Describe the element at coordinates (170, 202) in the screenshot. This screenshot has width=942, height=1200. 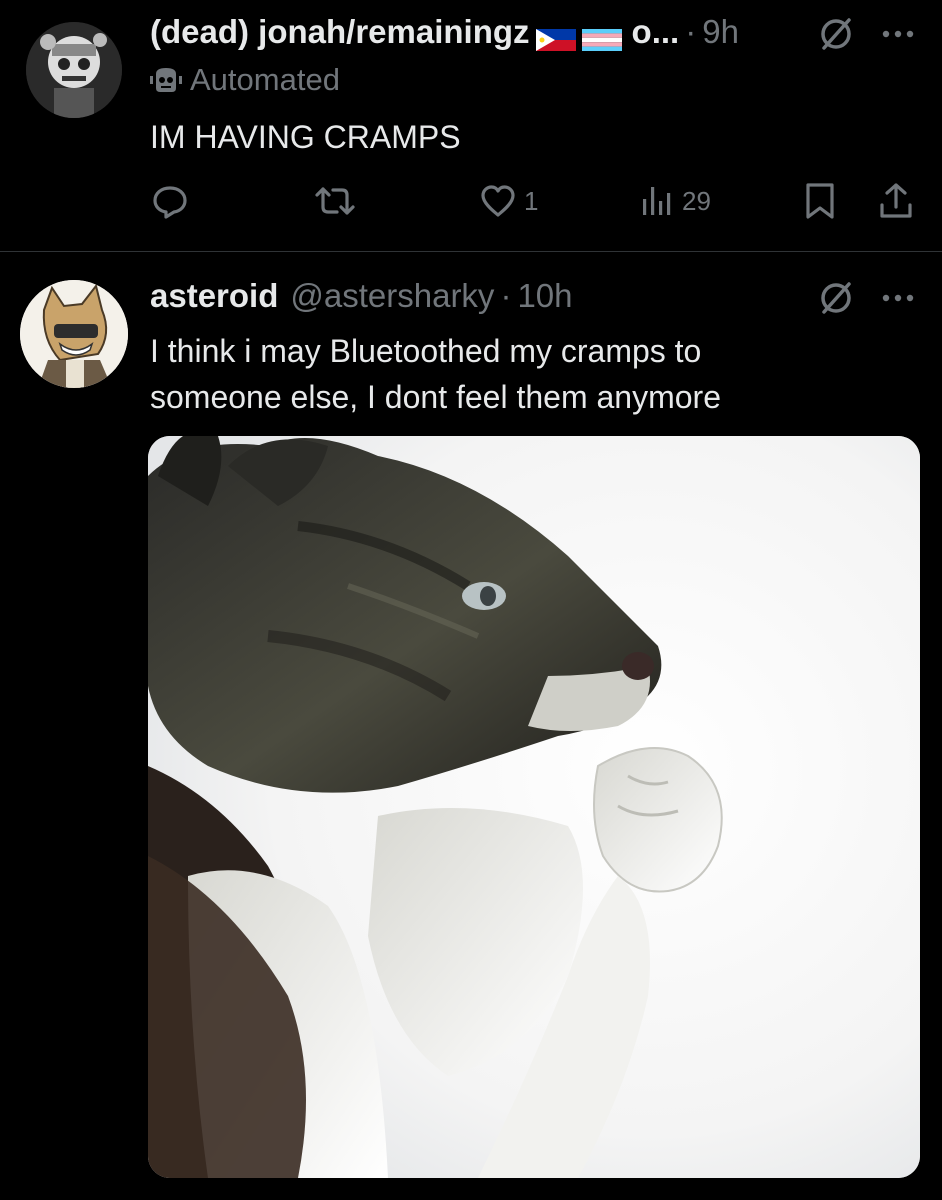
I see `reply-icon` at that location.